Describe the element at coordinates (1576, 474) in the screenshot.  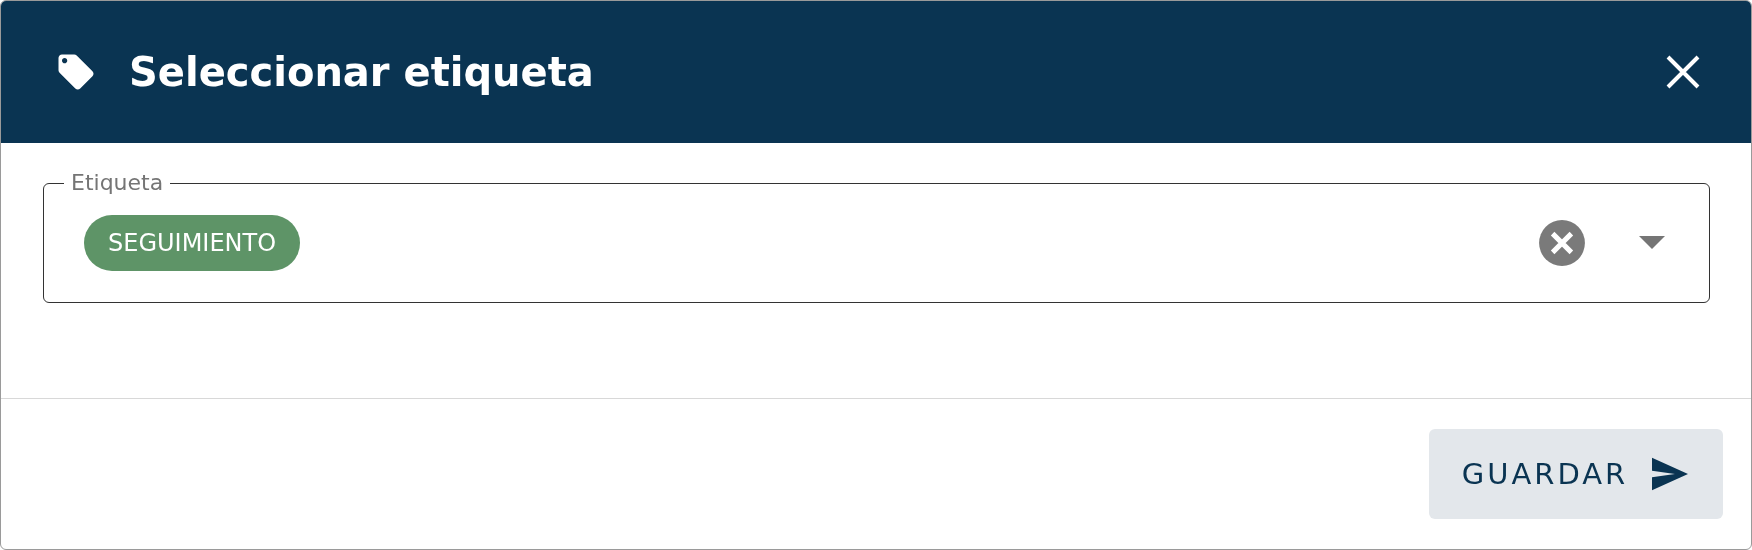
I see `save-button: GUARDAR` at that location.